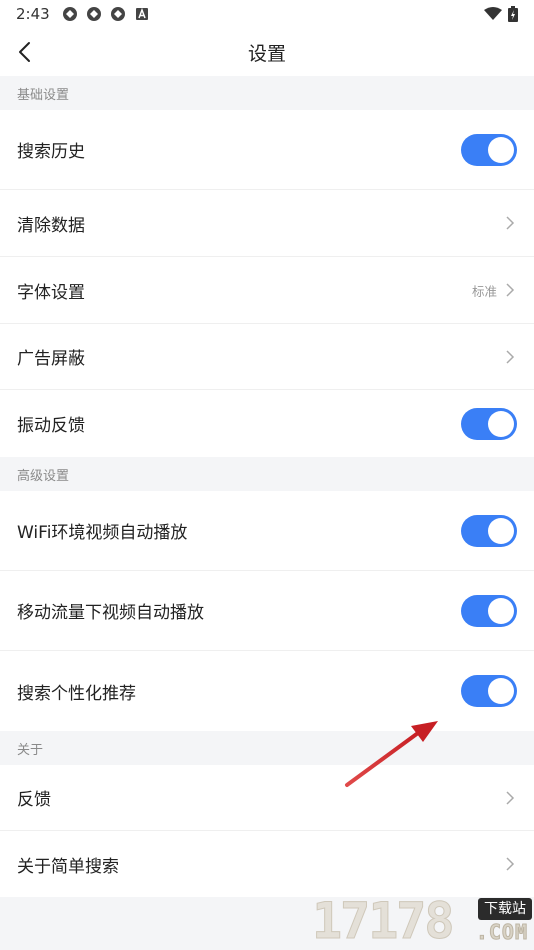 The width and height of the screenshot is (534, 950). Describe the element at coordinates (267, 223) in the screenshot. I see `row-clear-data: 清除数据` at that location.